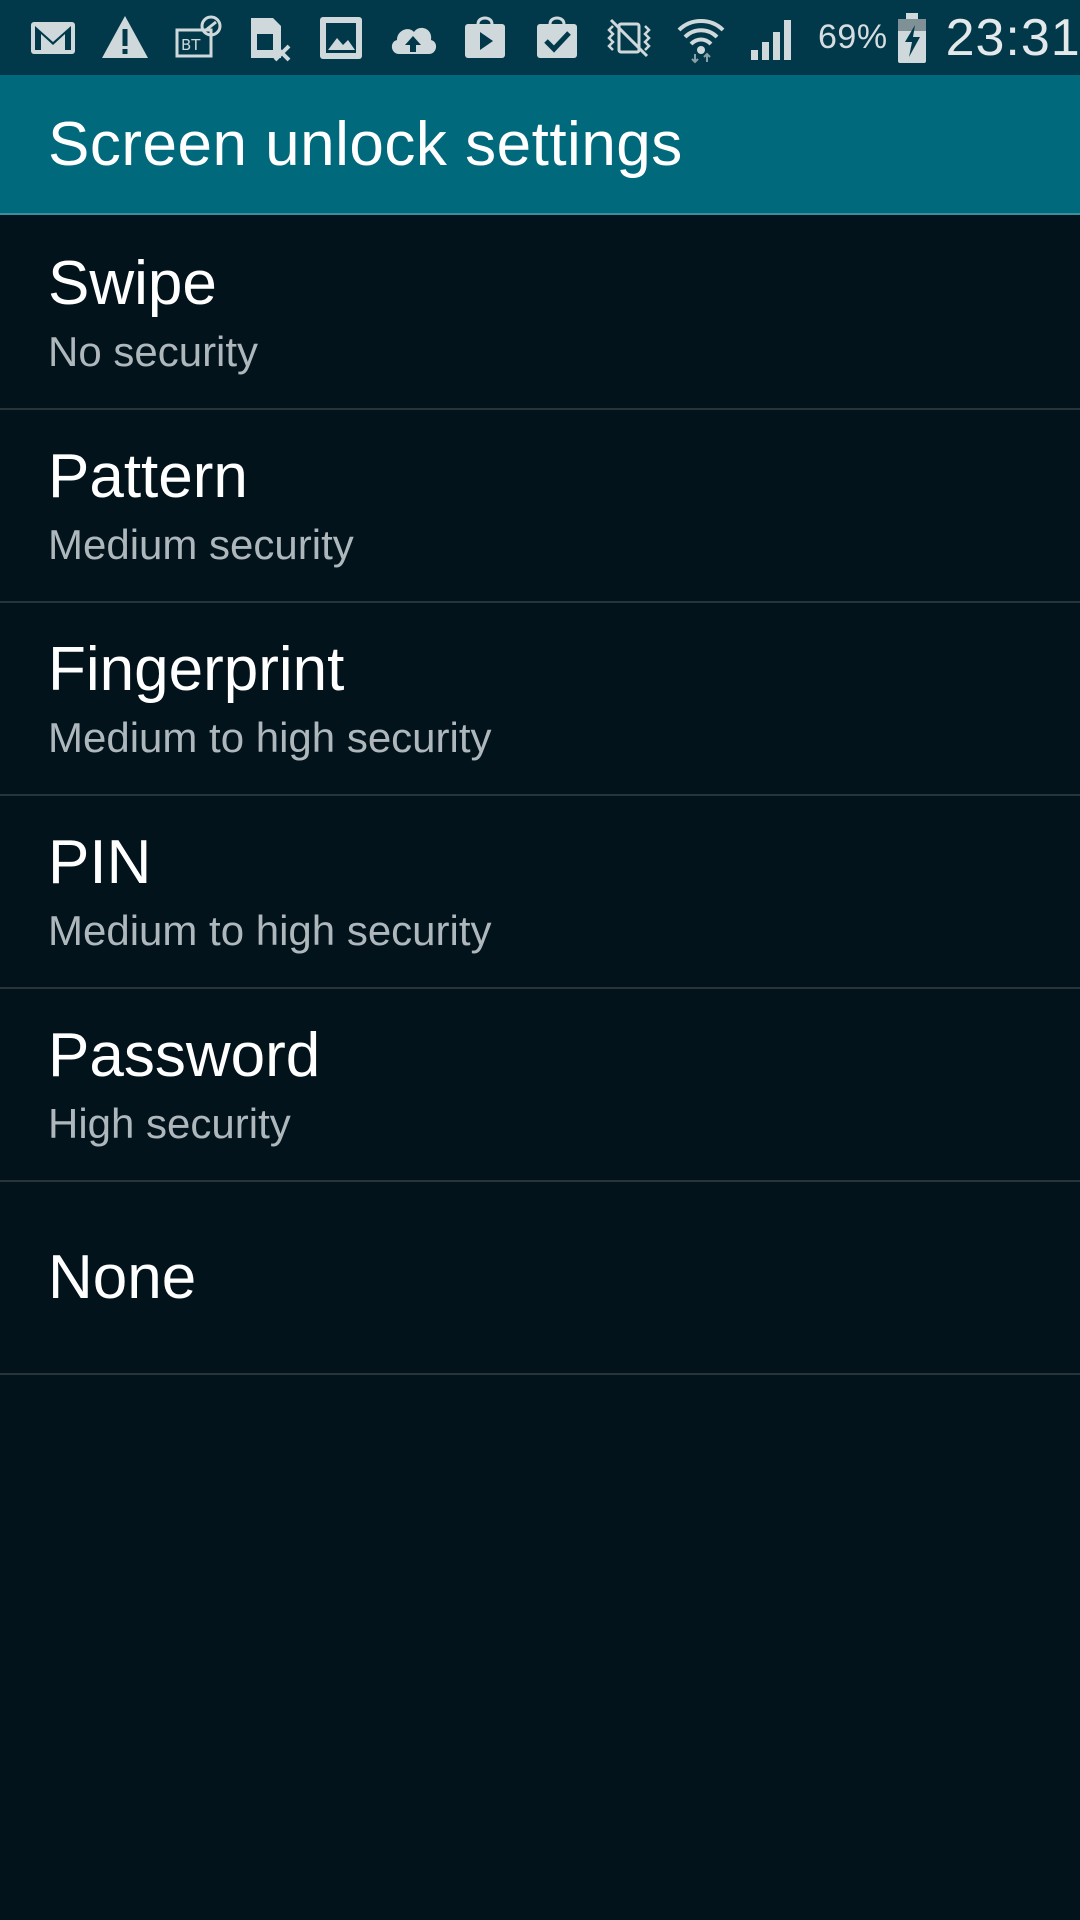 The width and height of the screenshot is (1080, 1920). What do you see at coordinates (540, 699) in the screenshot?
I see `option-fingerprint: Fingerprint Medium to high security` at bounding box center [540, 699].